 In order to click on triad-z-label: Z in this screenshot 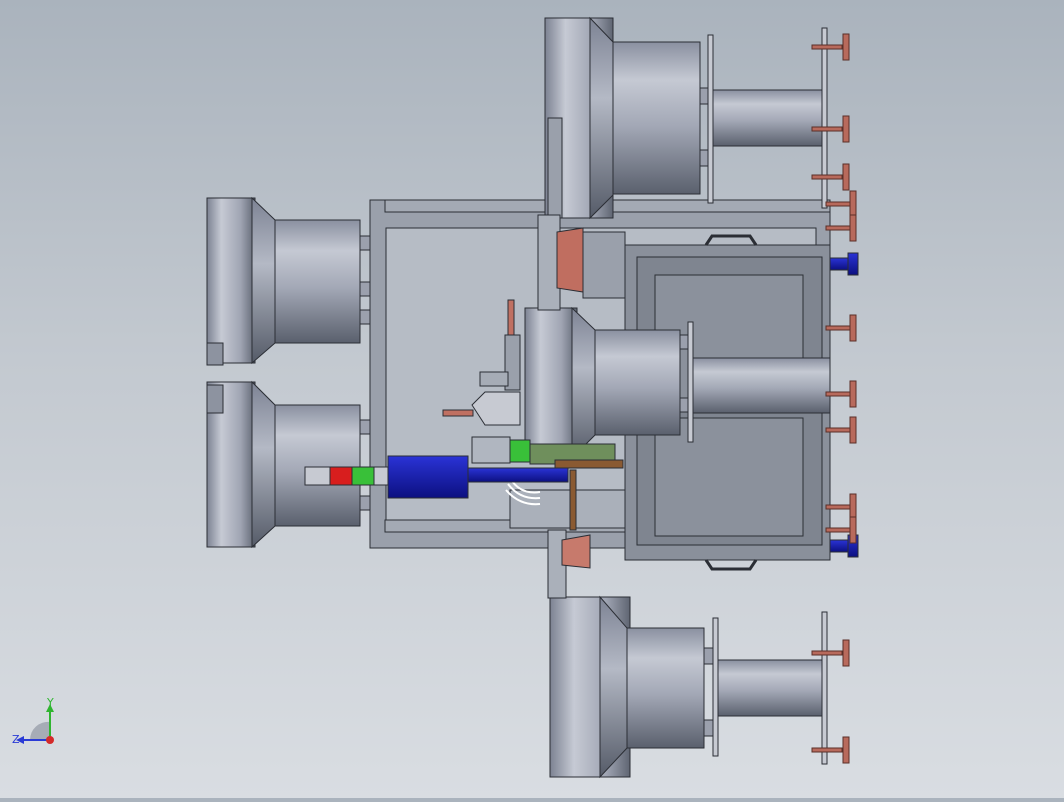, I will do `click(16, 739)`.